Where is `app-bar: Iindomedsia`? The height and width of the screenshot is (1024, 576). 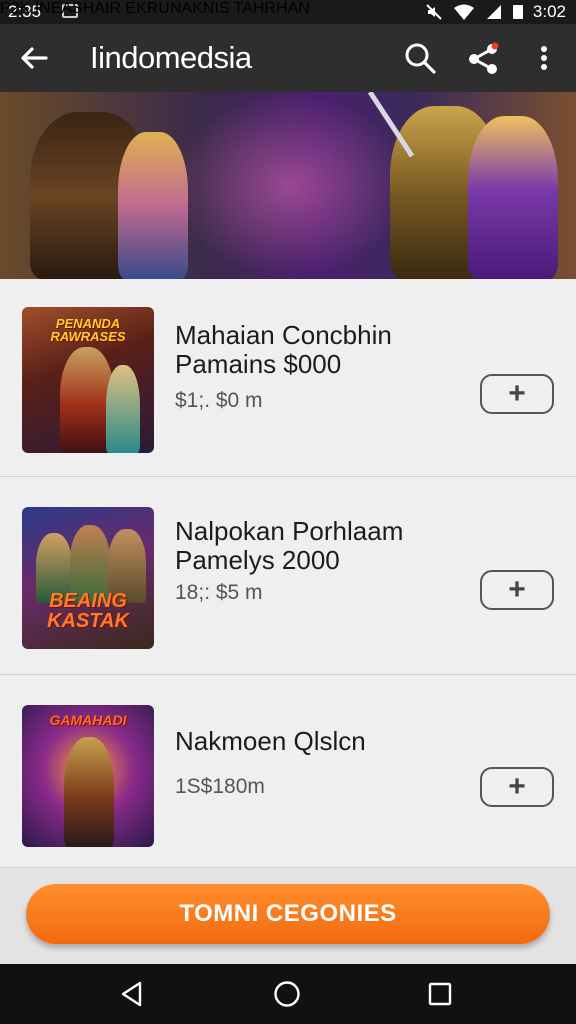
app-bar: Iindomedsia is located at coordinates (288, 58).